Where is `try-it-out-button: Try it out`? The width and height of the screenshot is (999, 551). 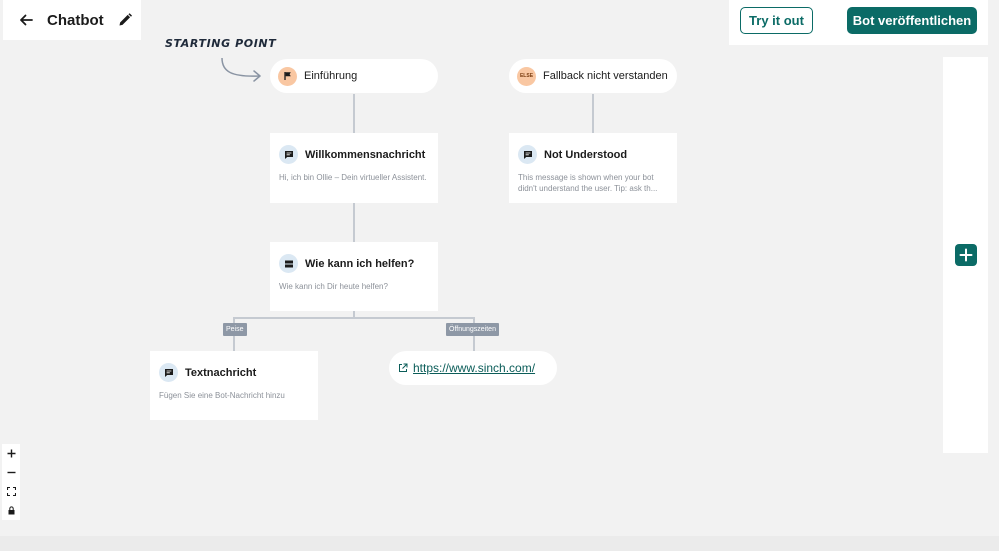
try-it-out-button: Try it out is located at coordinates (776, 20).